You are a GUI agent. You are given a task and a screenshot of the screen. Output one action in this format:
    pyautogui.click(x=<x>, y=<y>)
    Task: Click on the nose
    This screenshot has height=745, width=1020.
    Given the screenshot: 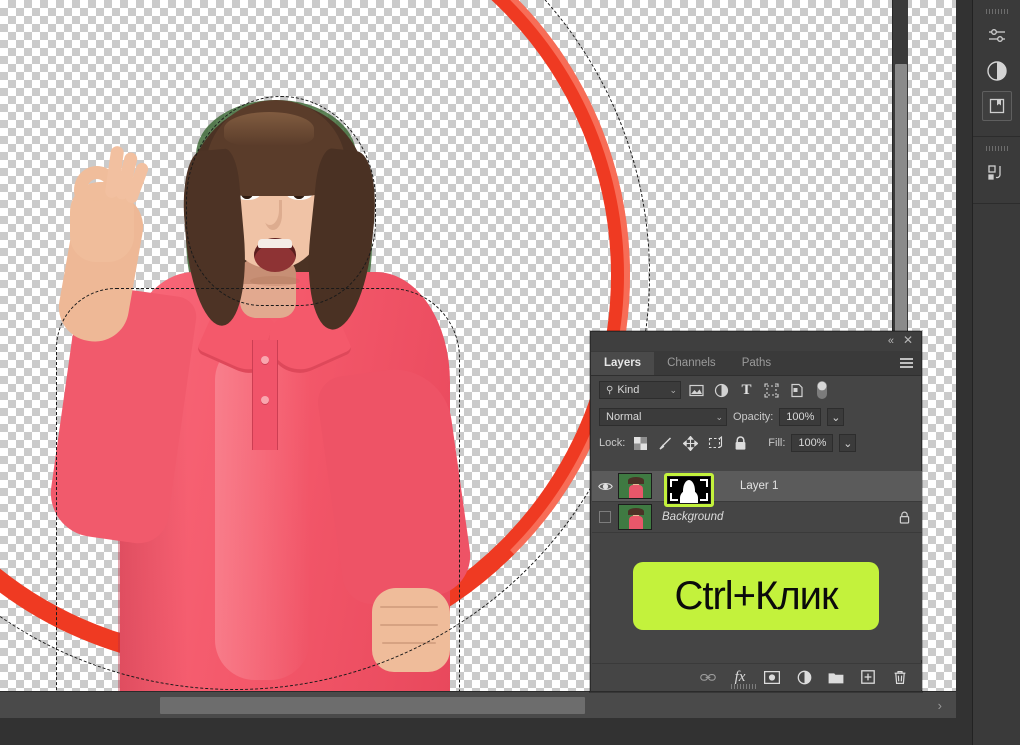 What is the action you would take?
    pyautogui.click(x=273, y=215)
    